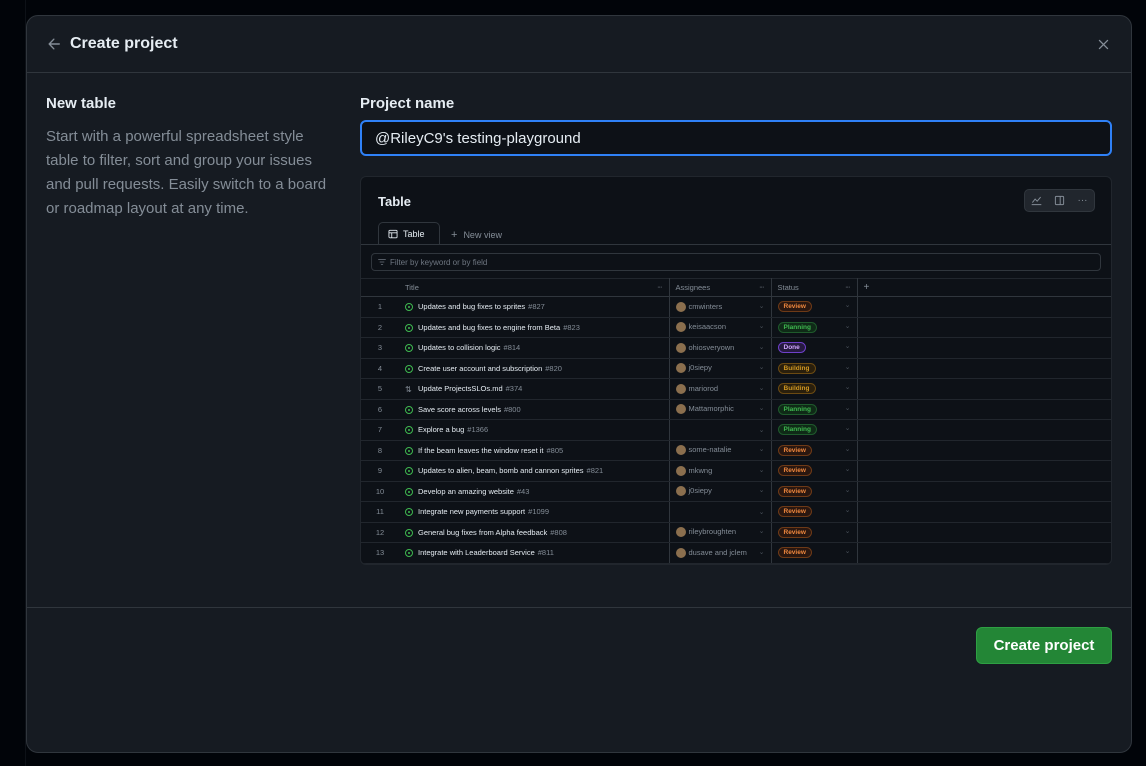 The height and width of the screenshot is (766, 1146). I want to click on assignee-cell: mkwng ⌄, so click(720, 471).